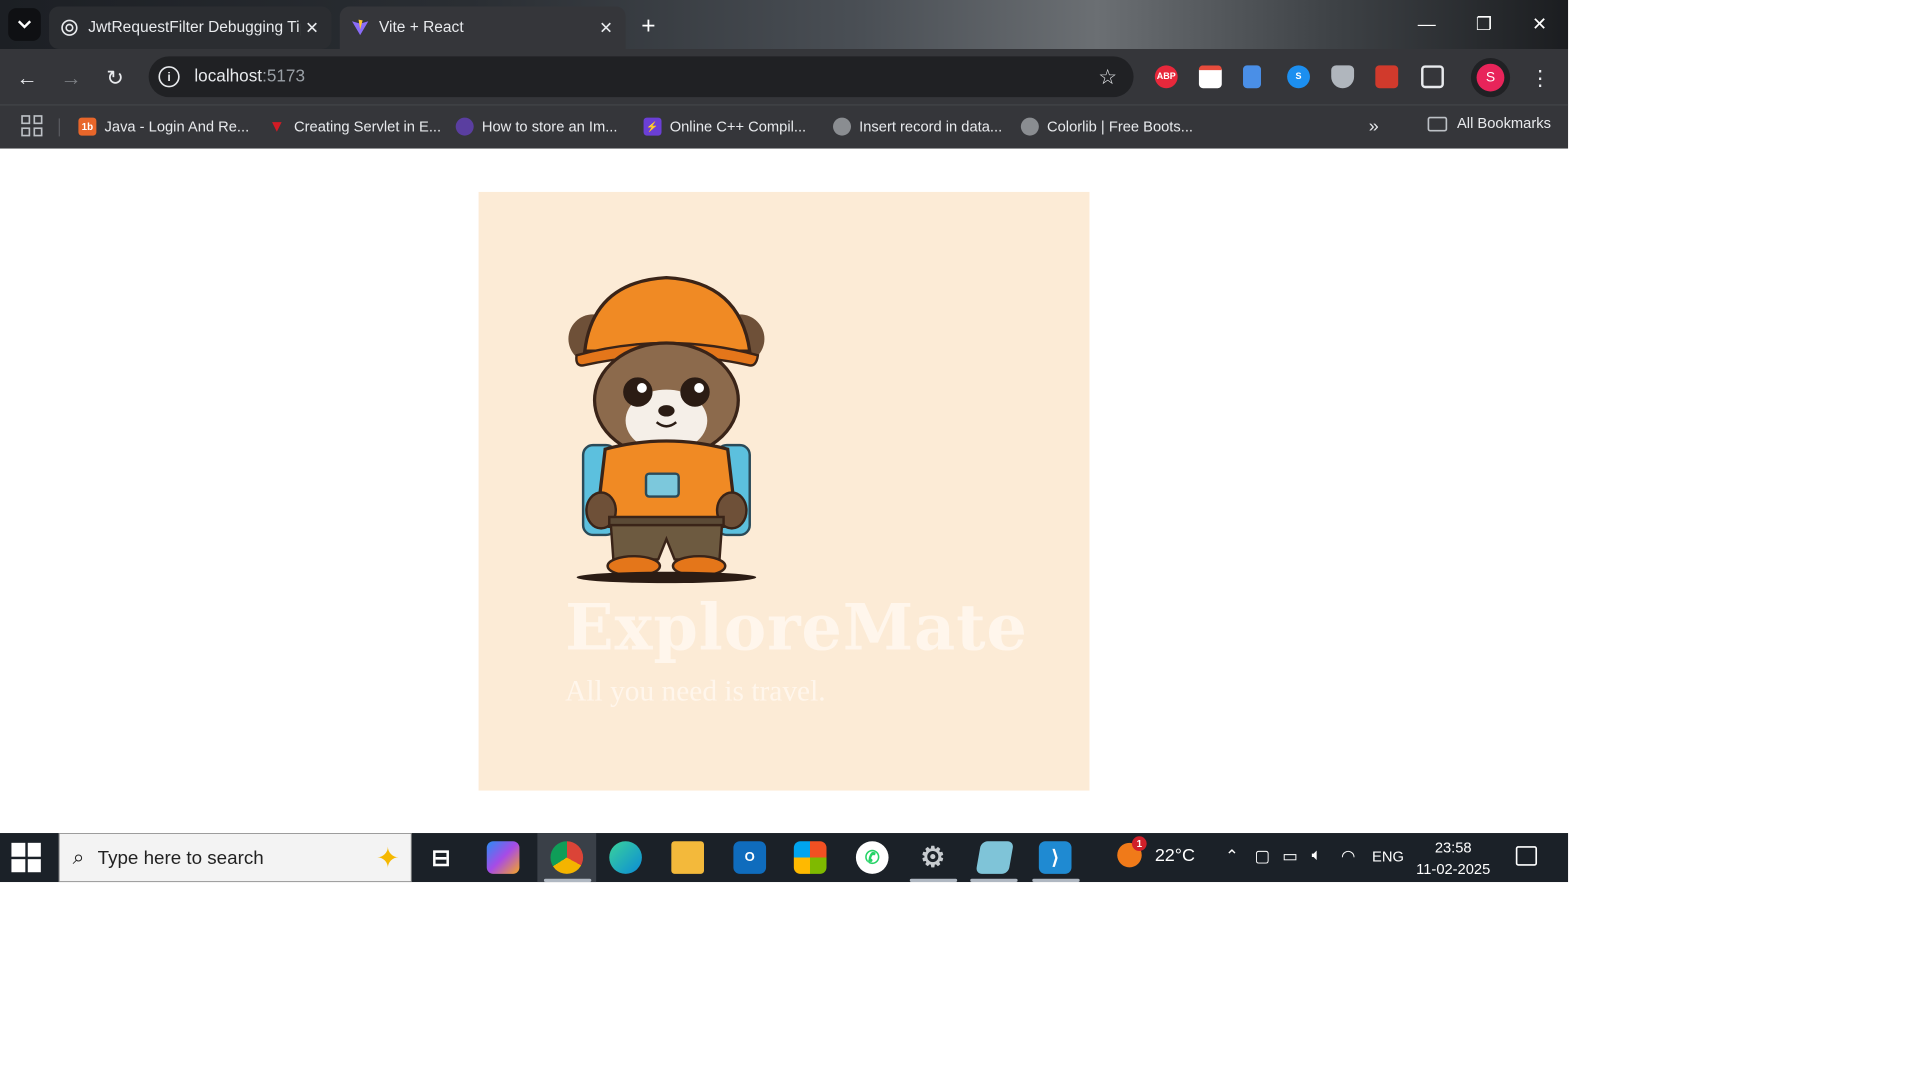 Image resolution: width=1920 pixels, height=1080 pixels. Describe the element at coordinates (115, 78) in the screenshot. I see `reload-button: ↻` at that location.